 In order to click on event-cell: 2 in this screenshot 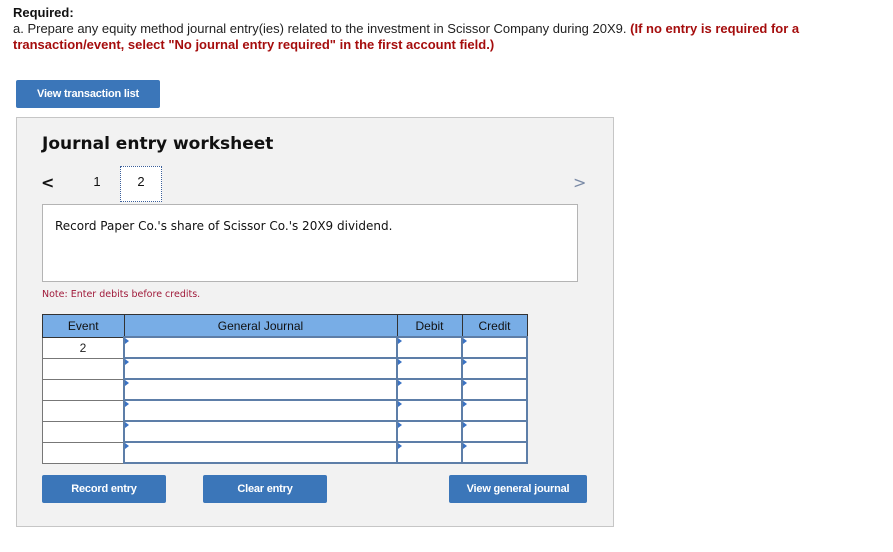, I will do `click(83, 347)`.